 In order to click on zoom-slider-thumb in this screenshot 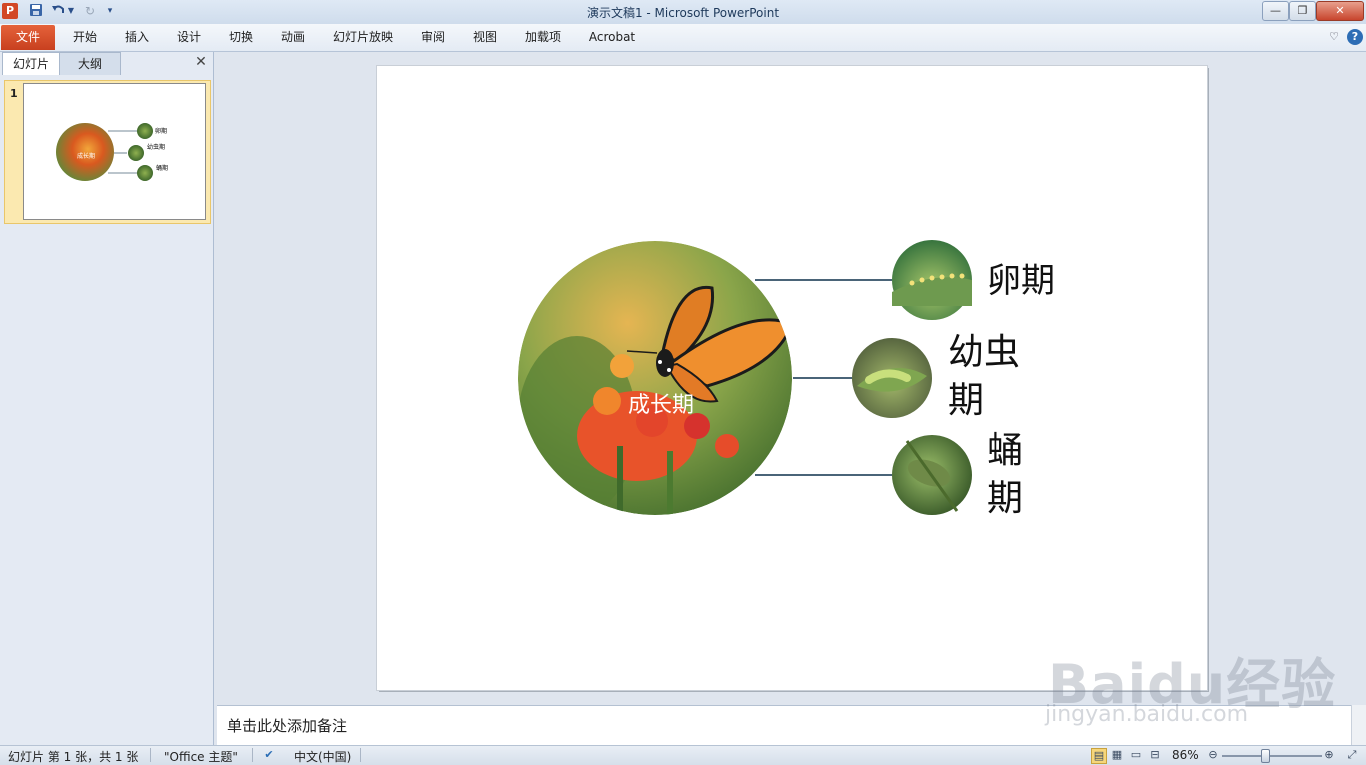, I will do `click(1265, 756)`.